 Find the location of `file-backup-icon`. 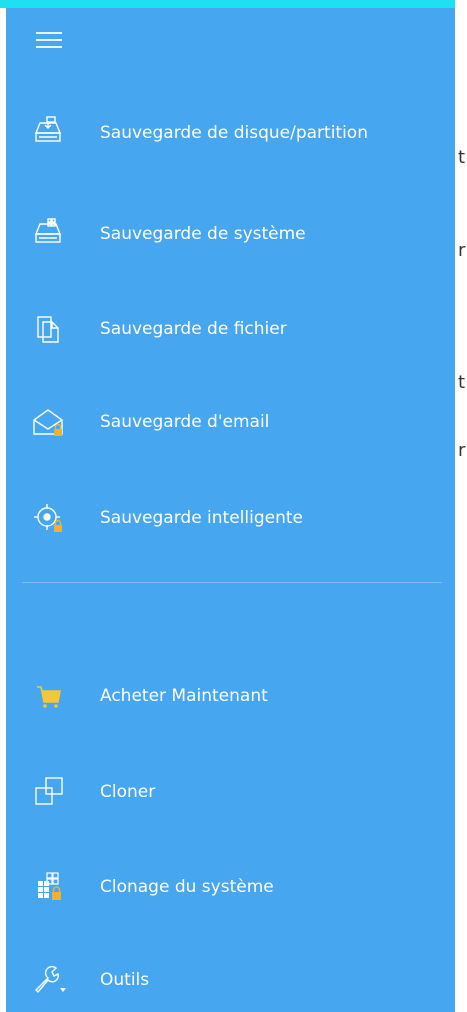

file-backup-icon is located at coordinates (48, 329).